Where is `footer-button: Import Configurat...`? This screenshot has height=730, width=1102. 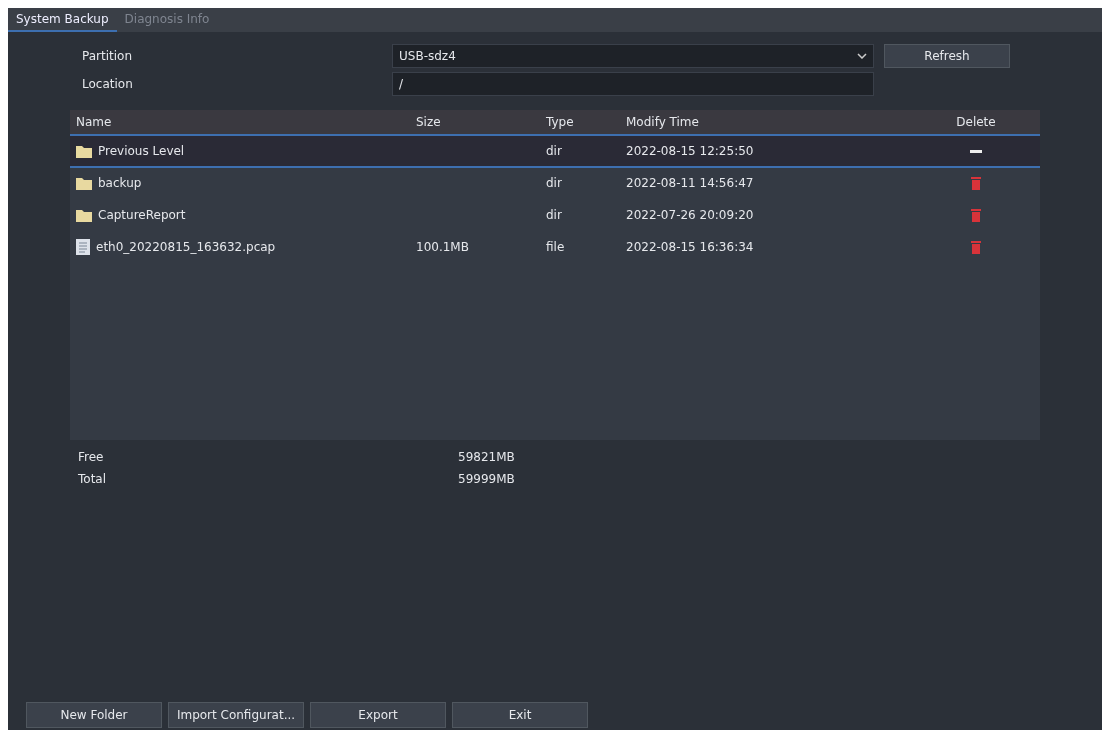
footer-button: Import Configurat... is located at coordinates (236, 715).